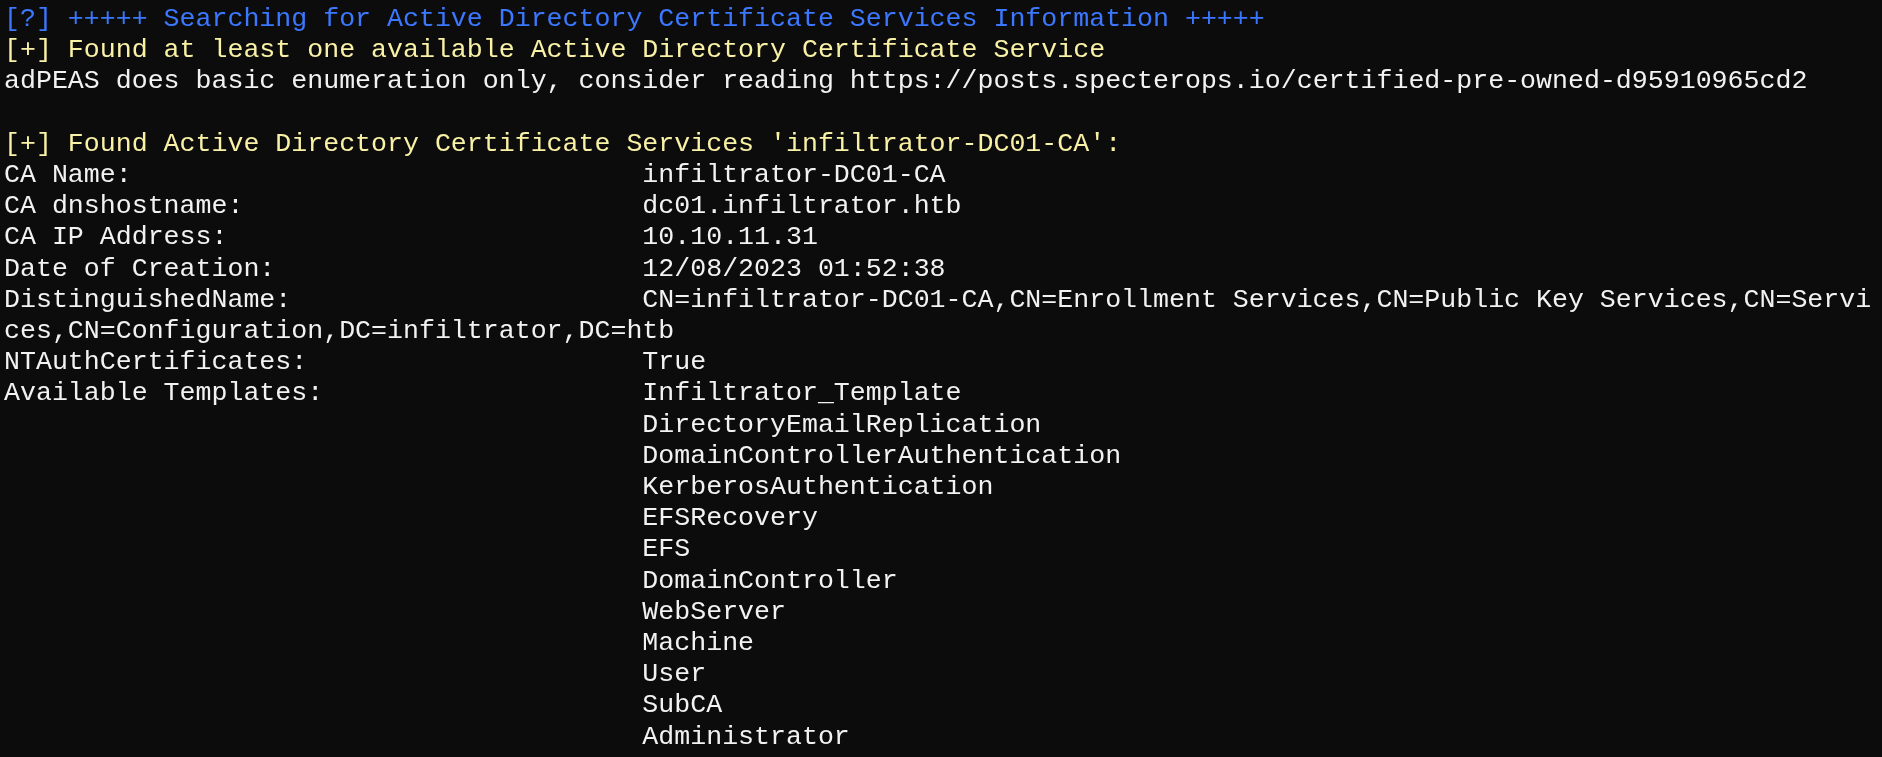  What do you see at coordinates (794, 175) in the screenshot?
I see `field-value: infiltrator-DC01-CA` at bounding box center [794, 175].